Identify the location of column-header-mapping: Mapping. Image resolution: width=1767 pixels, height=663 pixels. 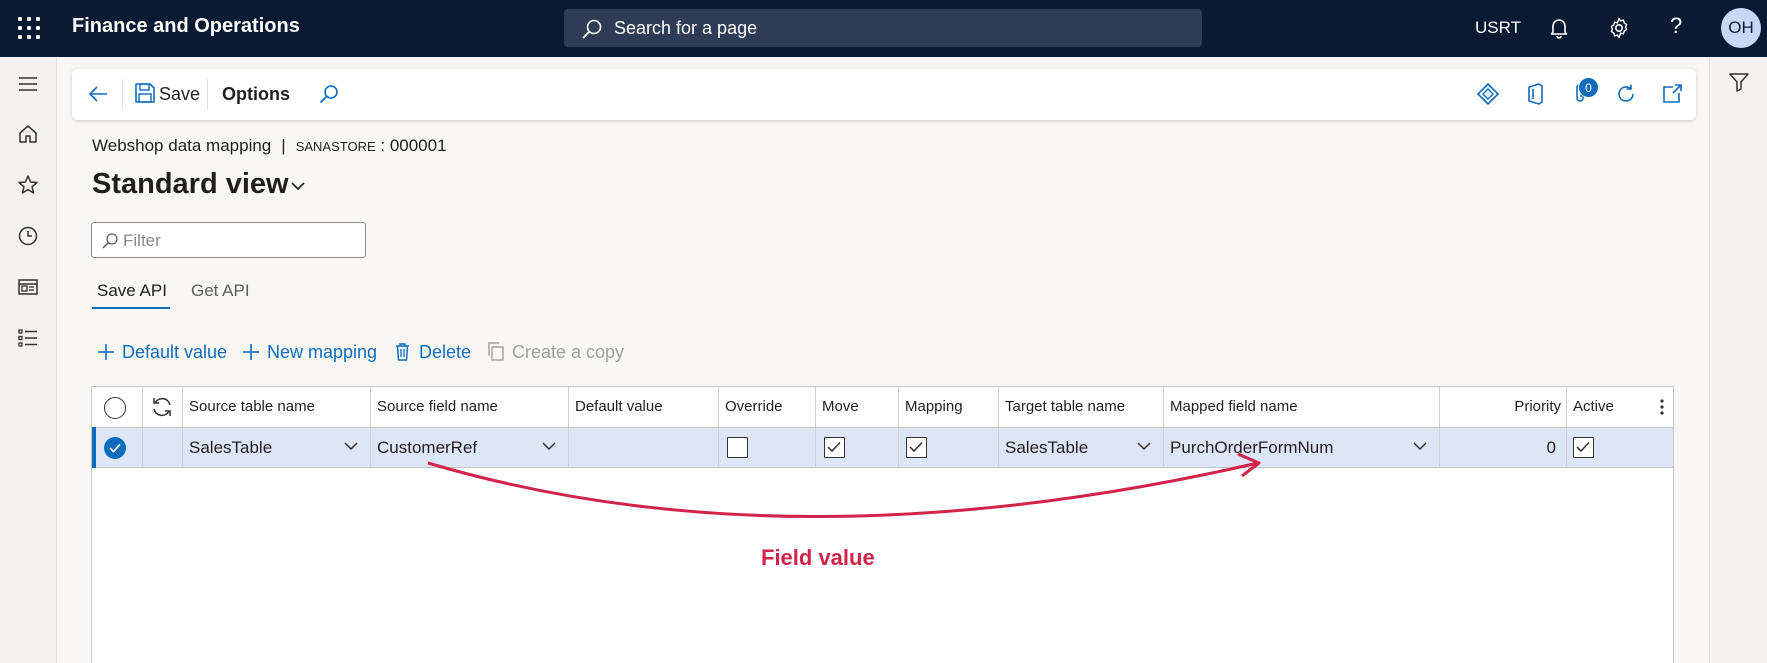
(949, 407).